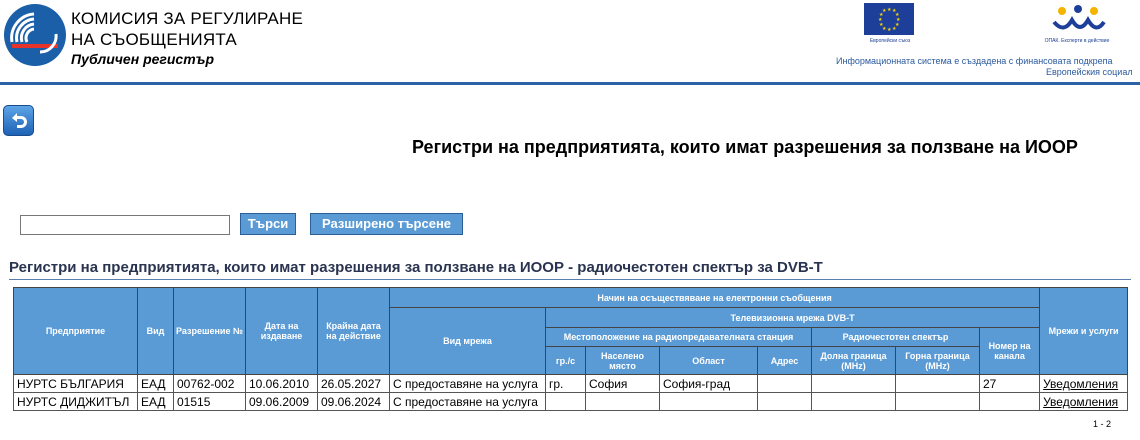 The image size is (1140, 440). I want to click on pager-info: 1 - 2, so click(1102, 424).